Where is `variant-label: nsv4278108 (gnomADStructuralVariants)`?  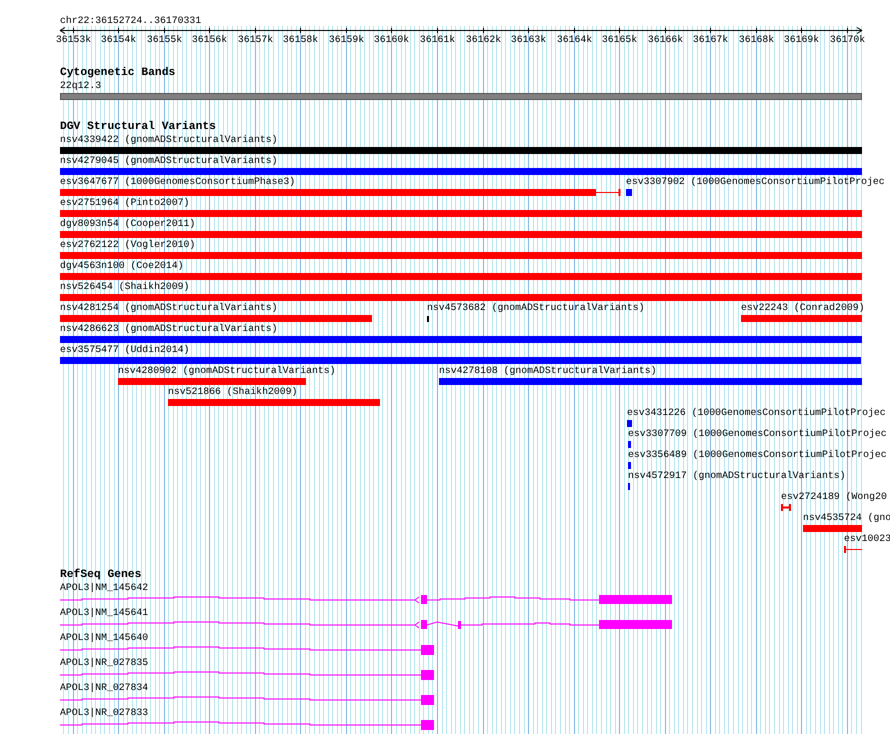 variant-label: nsv4278108 (gnomADStructuralVariants) is located at coordinates (548, 371).